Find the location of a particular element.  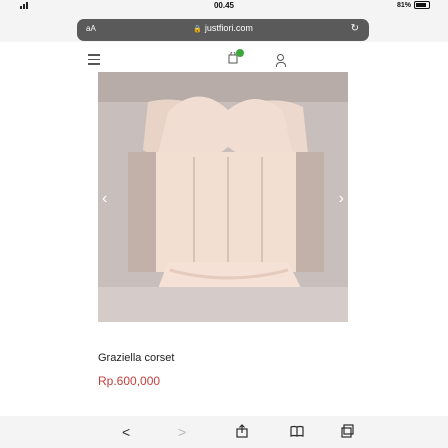

bookmarks-icon is located at coordinates (297, 432).